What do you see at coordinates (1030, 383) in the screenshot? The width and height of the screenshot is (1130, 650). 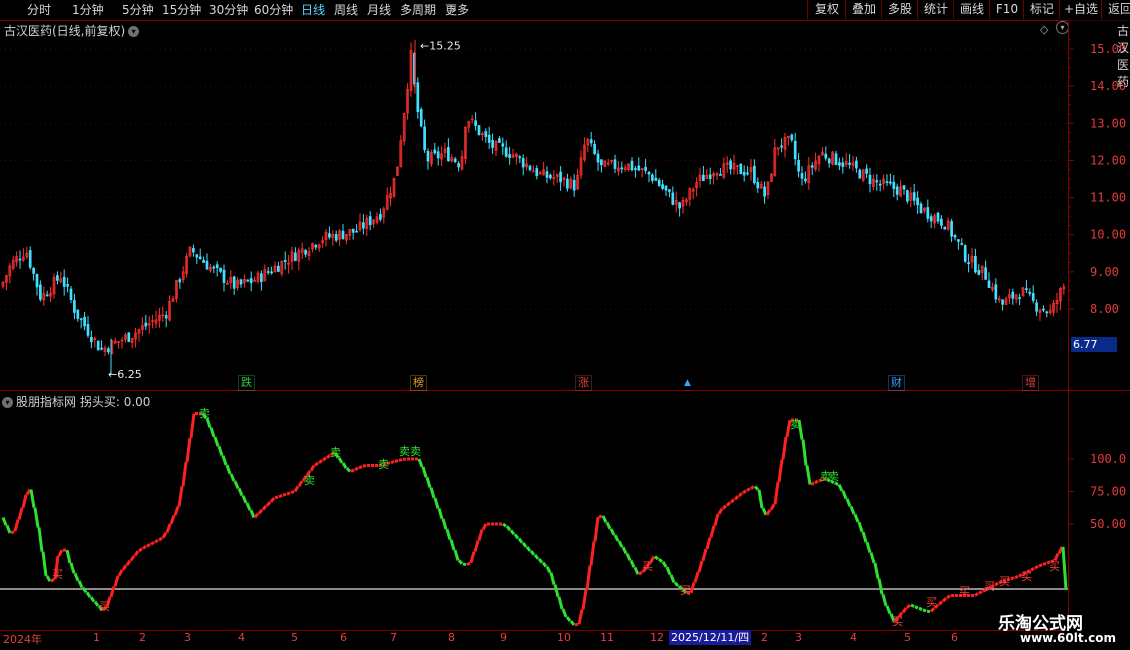 I see `event-badge: 增` at bounding box center [1030, 383].